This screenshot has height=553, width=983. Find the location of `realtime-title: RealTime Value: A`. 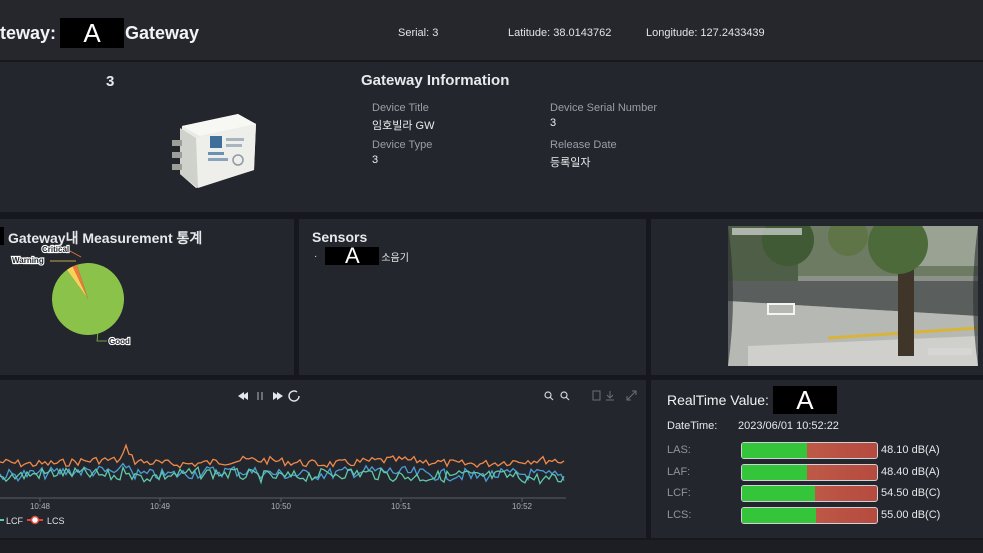

realtime-title: RealTime Value: A is located at coordinates (752, 400).